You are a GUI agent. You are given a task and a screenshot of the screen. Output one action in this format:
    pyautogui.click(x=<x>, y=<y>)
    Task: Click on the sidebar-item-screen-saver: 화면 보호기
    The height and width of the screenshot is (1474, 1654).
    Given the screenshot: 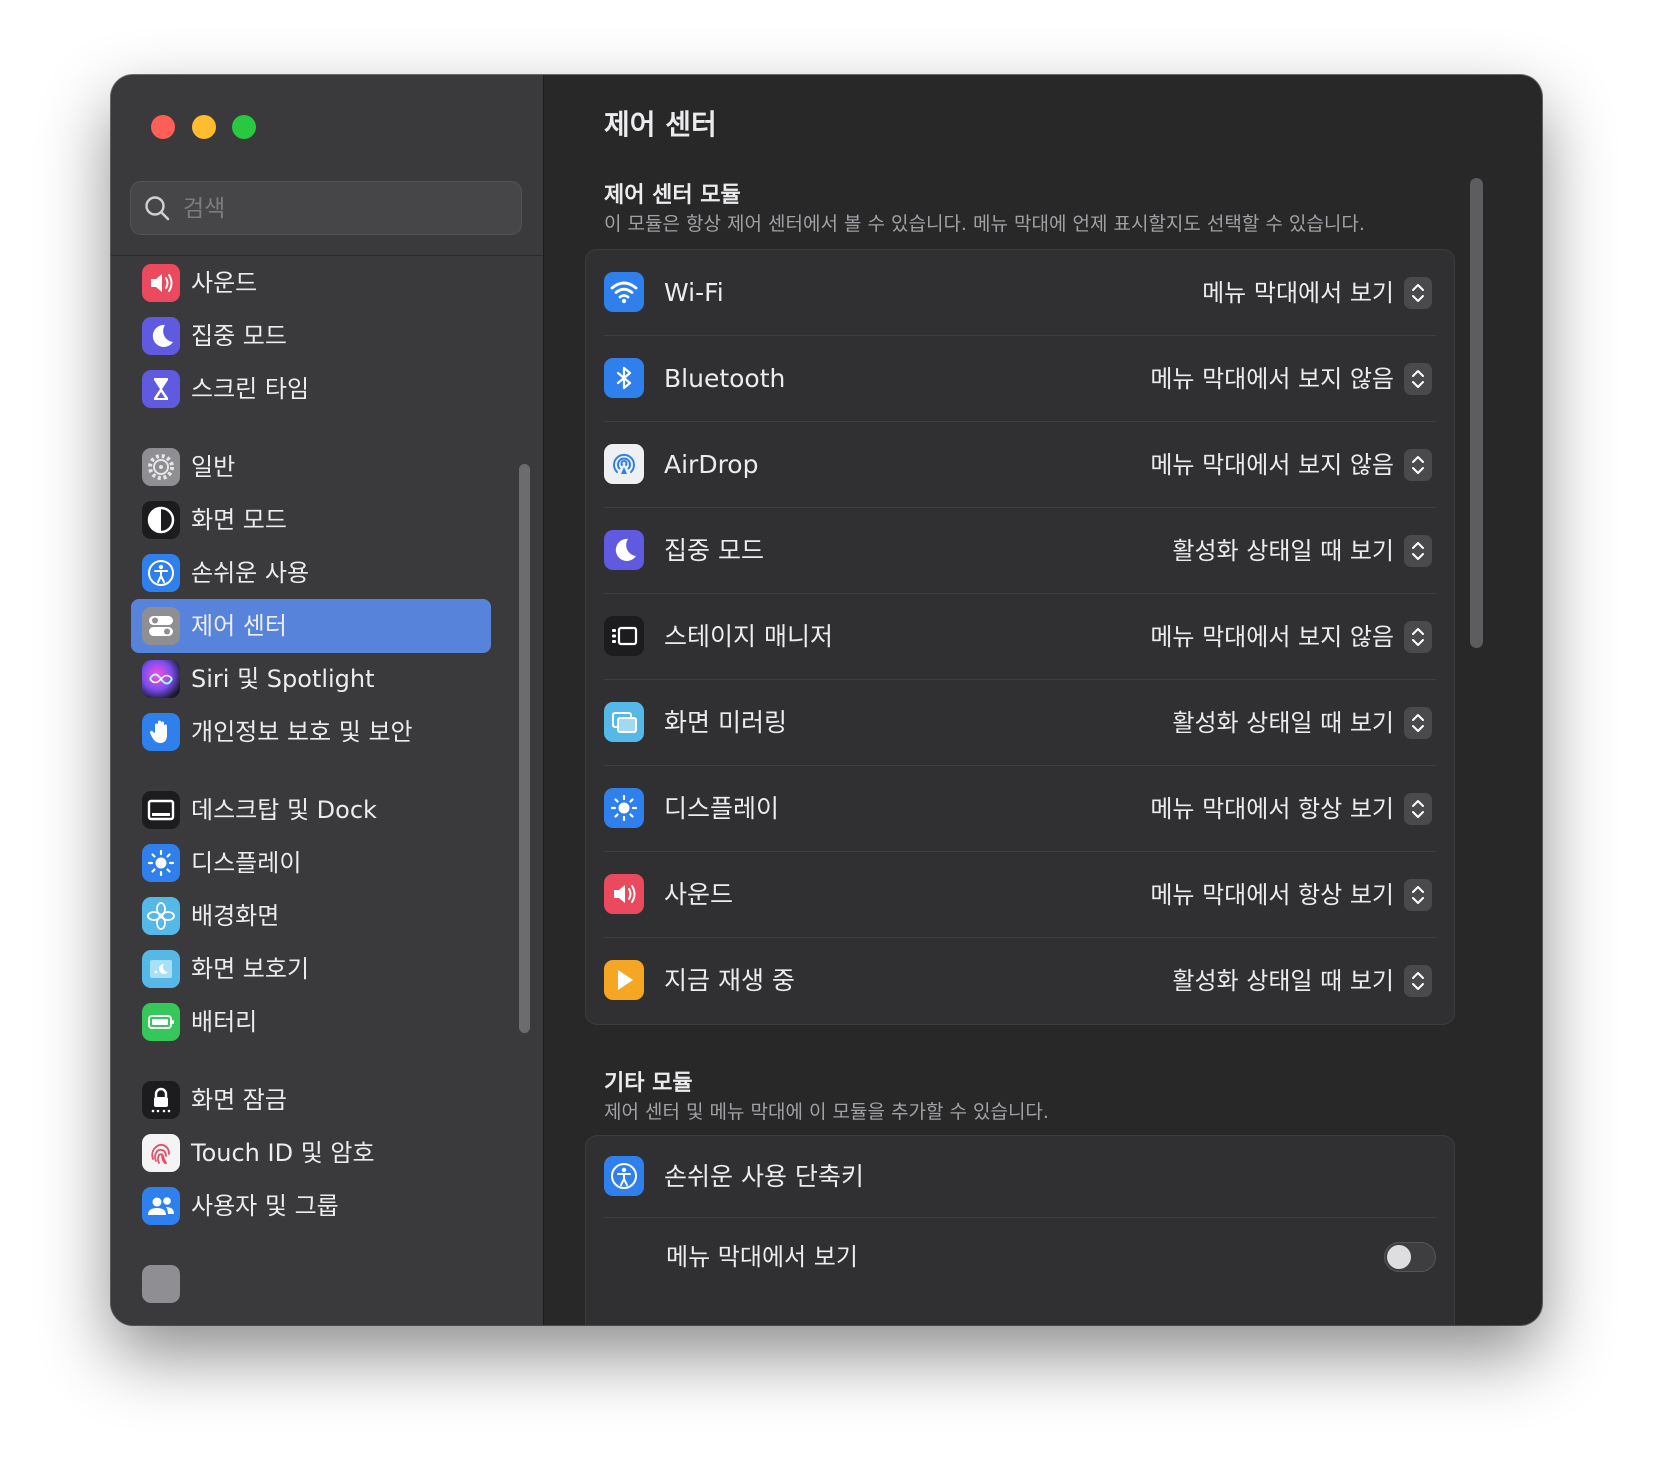 What is the action you would take?
    pyautogui.click(x=311, y=969)
    